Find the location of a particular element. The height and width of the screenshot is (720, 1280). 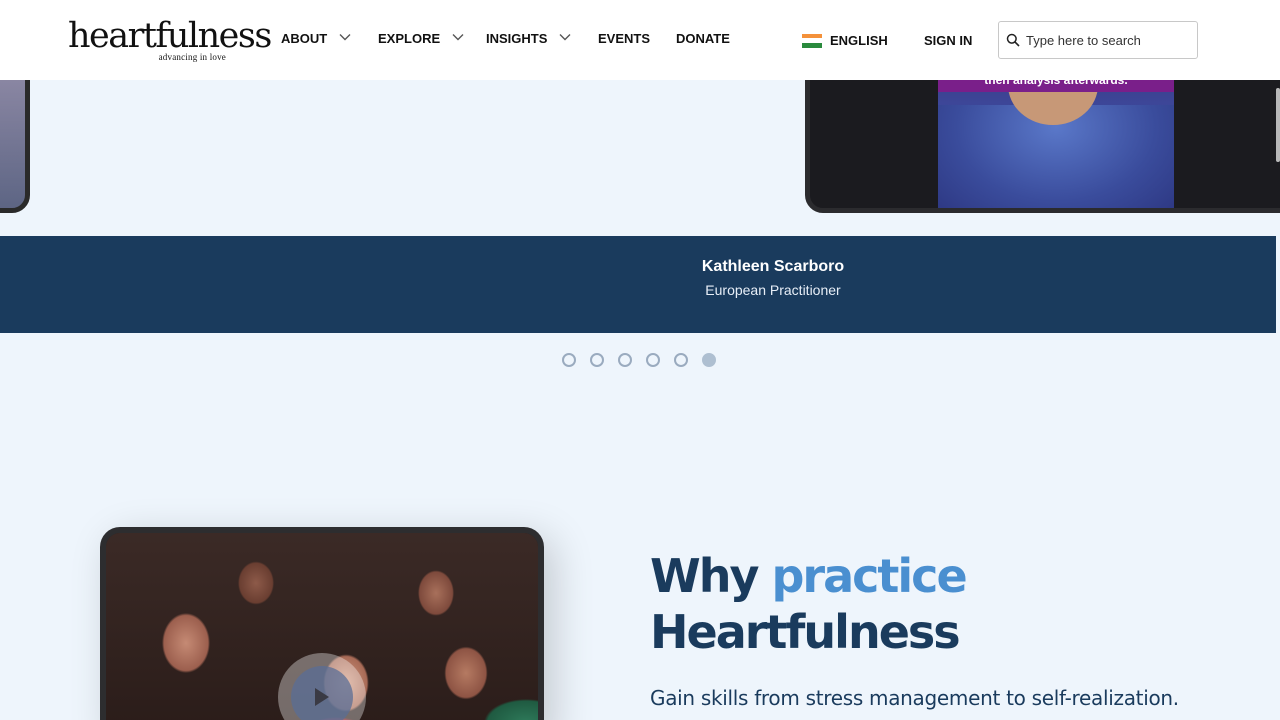

search-input is located at coordinates (1106, 40).